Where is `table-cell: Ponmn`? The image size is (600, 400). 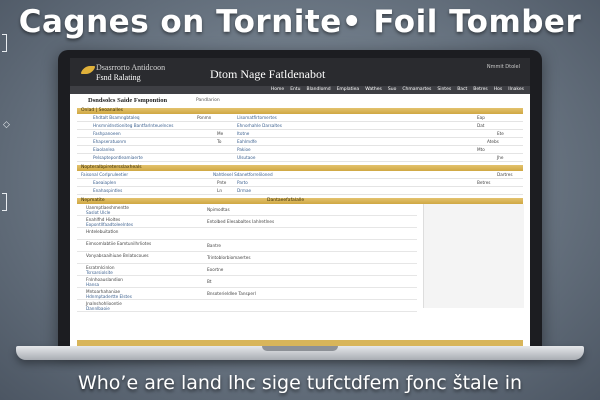
table-cell: Ponmn is located at coordinates (204, 117).